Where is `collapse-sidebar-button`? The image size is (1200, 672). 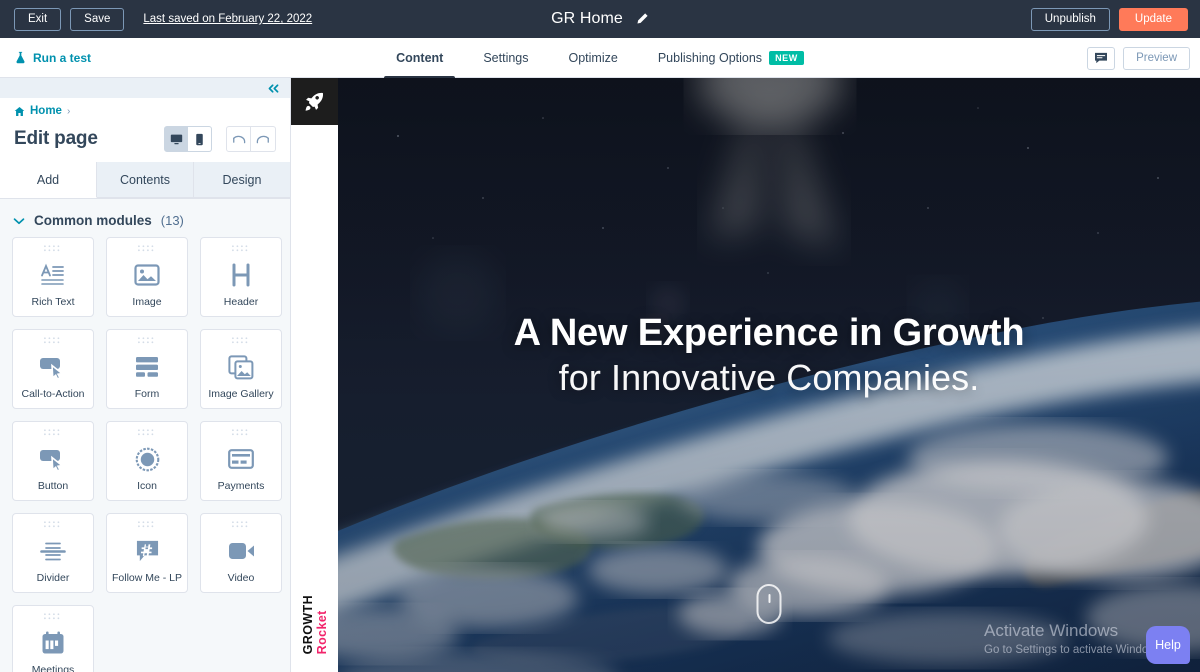 collapse-sidebar-button is located at coordinates (145, 88).